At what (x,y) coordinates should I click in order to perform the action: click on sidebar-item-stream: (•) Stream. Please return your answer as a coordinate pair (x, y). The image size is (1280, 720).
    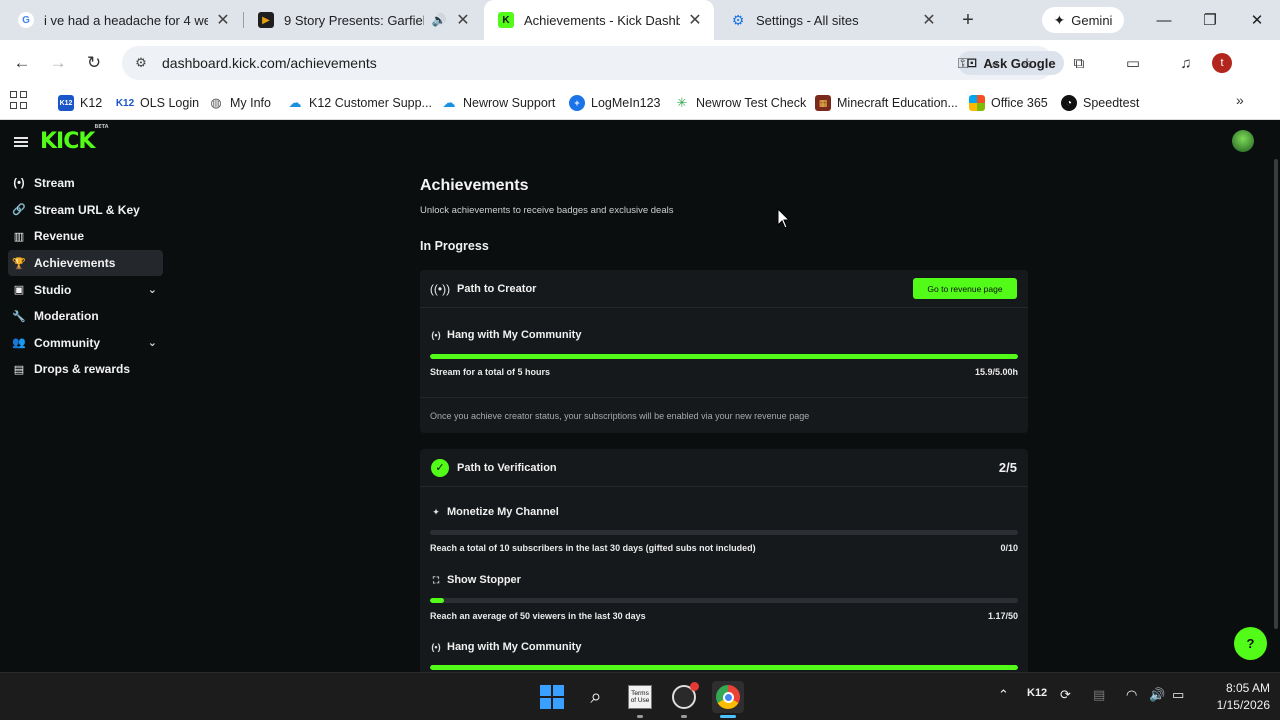
    Looking at the image, I should click on (85, 183).